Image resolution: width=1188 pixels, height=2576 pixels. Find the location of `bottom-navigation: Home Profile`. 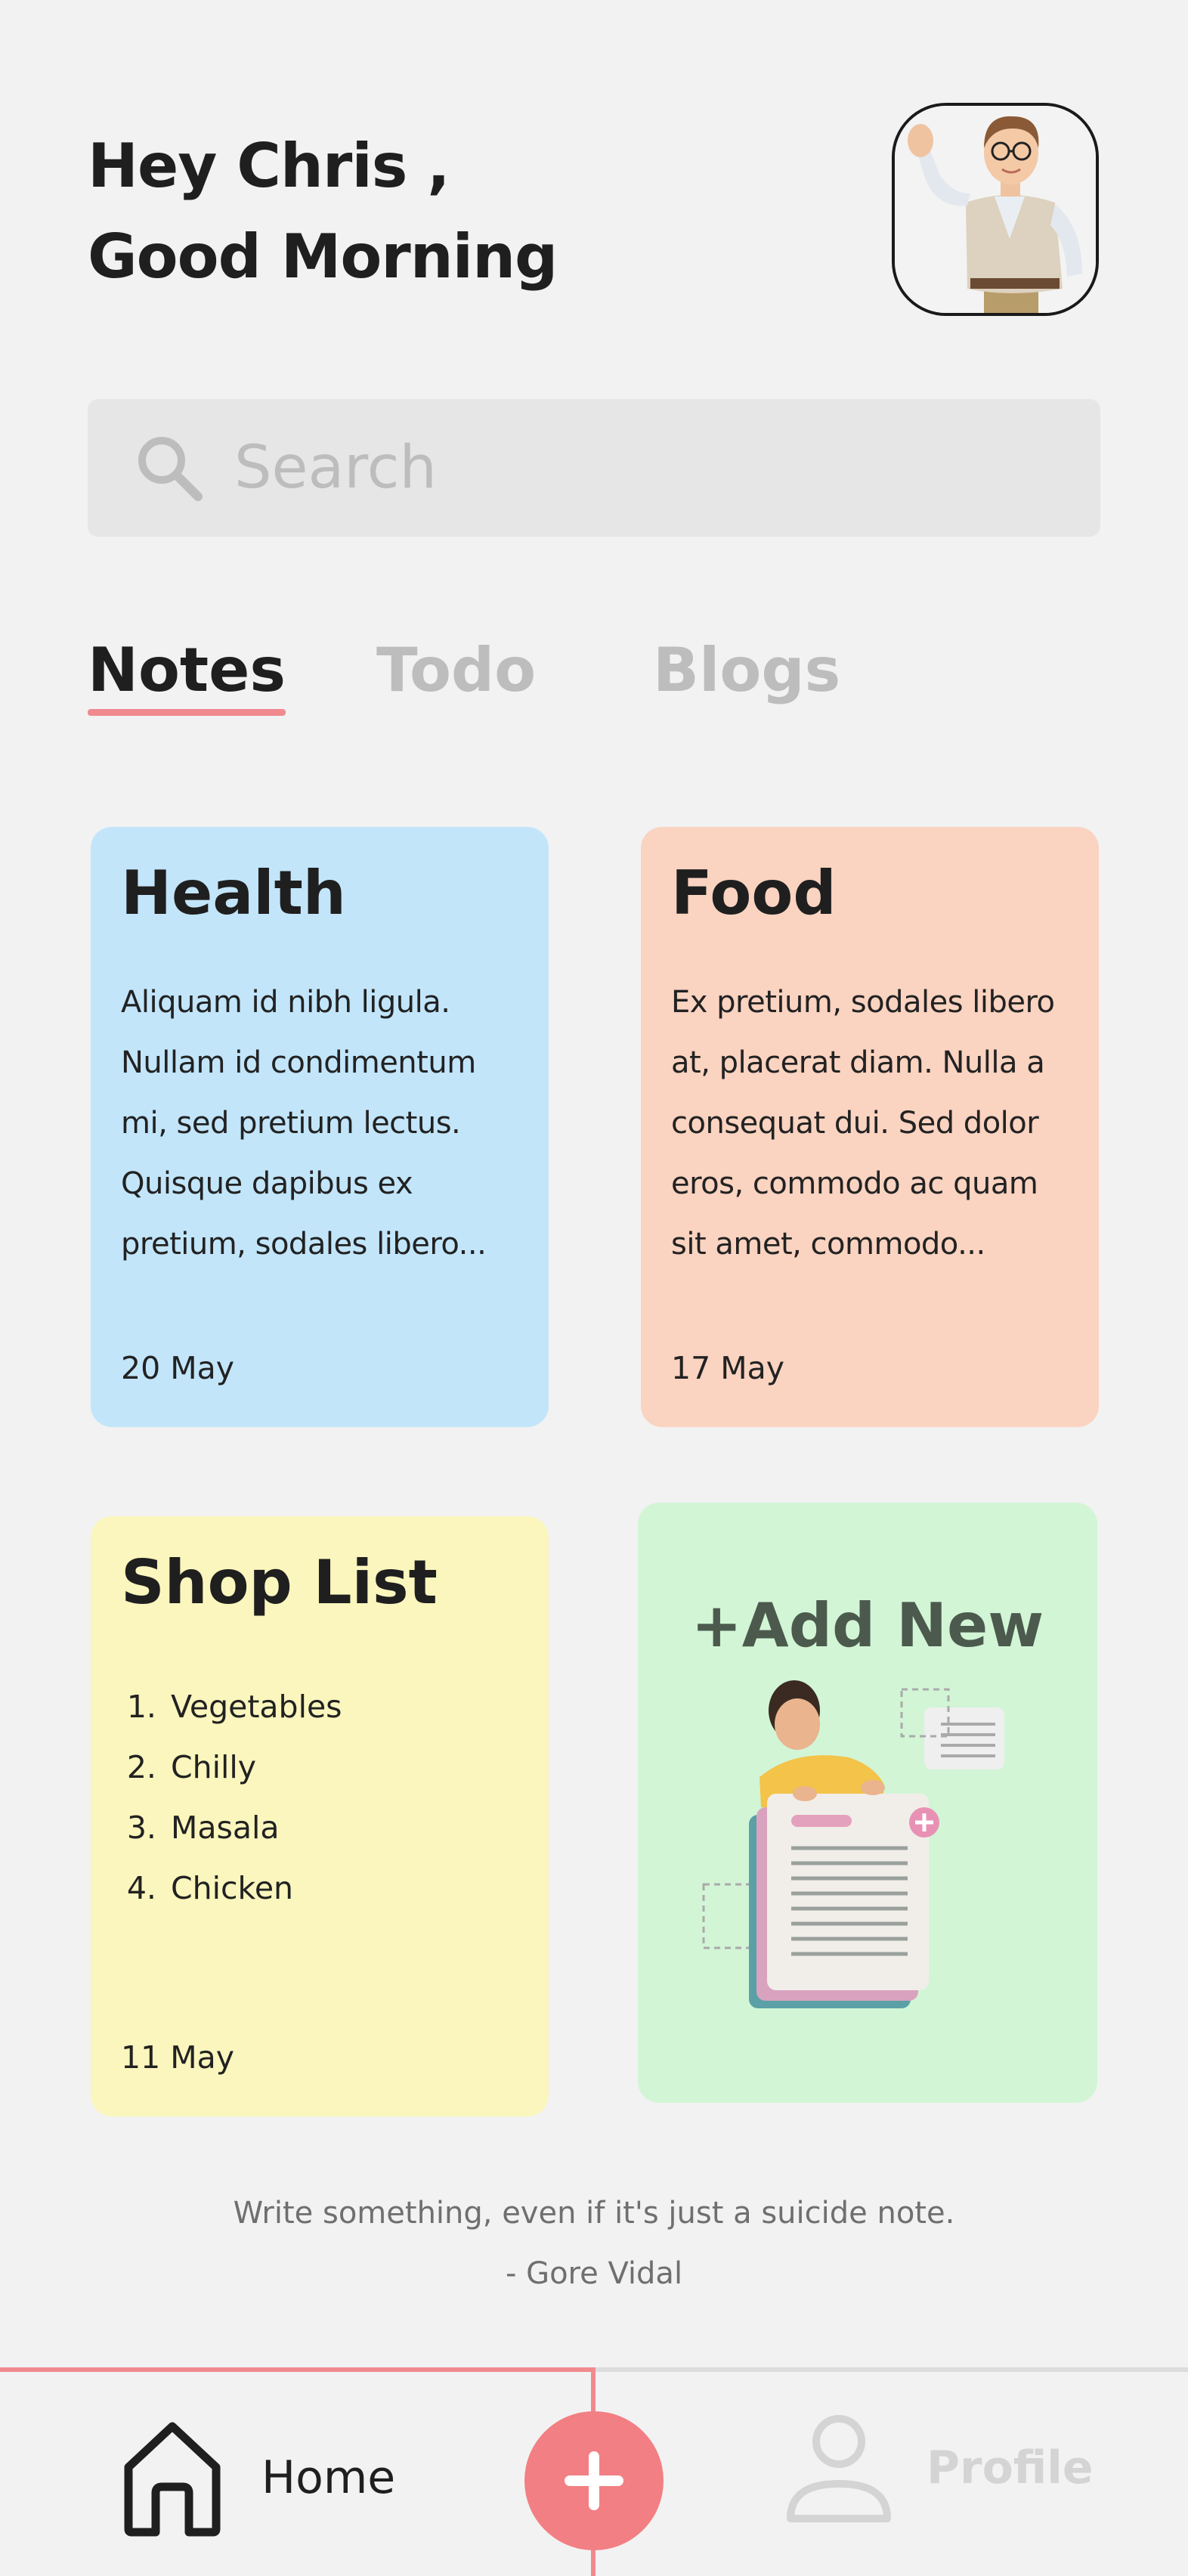

bottom-navigation: Home Profile is located at coordinates (594, 2467).